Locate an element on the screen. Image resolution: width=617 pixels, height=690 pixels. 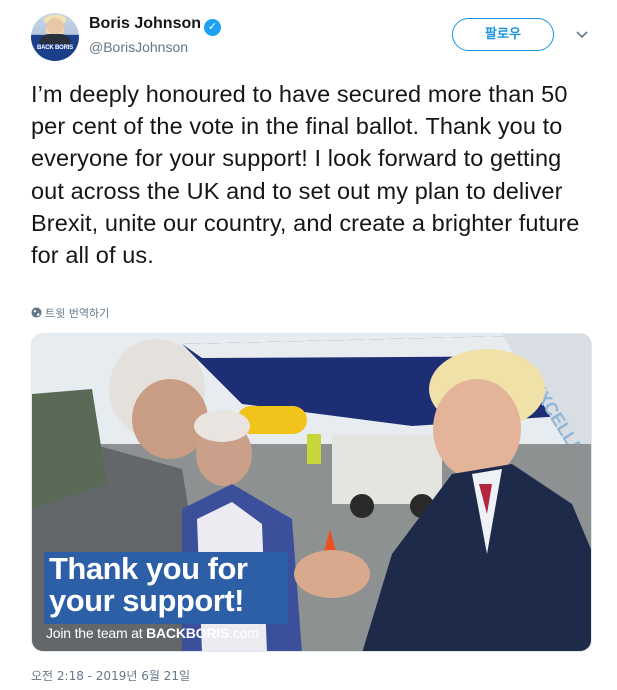
thank-you-banner: Thank you for your support! is located at coordinates (166, 588).